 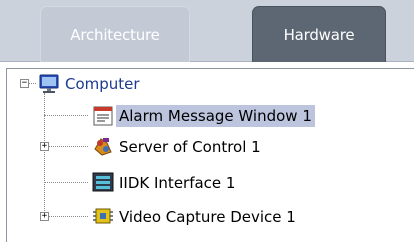 I want to click on interface-icon, so click(x=103, y=182).